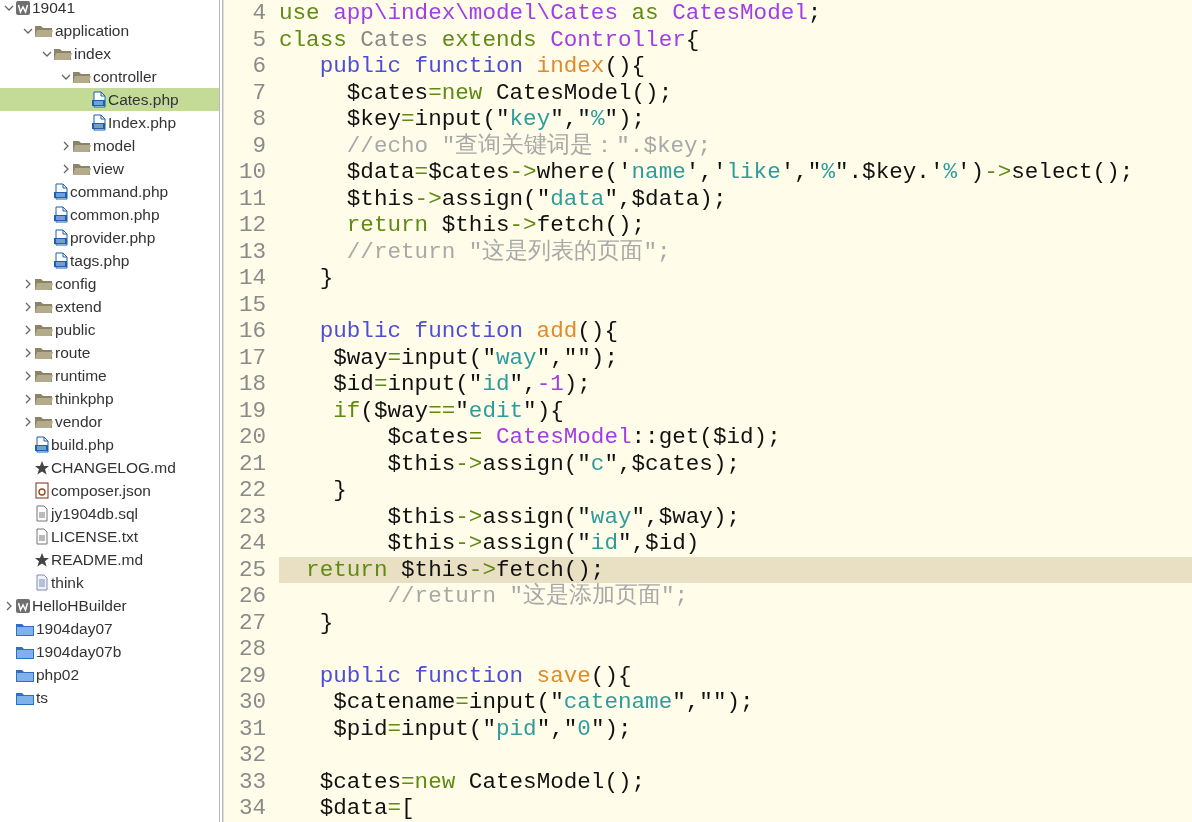 The height and width of the screenshot is (822, 1192). Describe the element at coordinates (109, 490) in the screenshot. I see `tree-item: composer.json` at that location.